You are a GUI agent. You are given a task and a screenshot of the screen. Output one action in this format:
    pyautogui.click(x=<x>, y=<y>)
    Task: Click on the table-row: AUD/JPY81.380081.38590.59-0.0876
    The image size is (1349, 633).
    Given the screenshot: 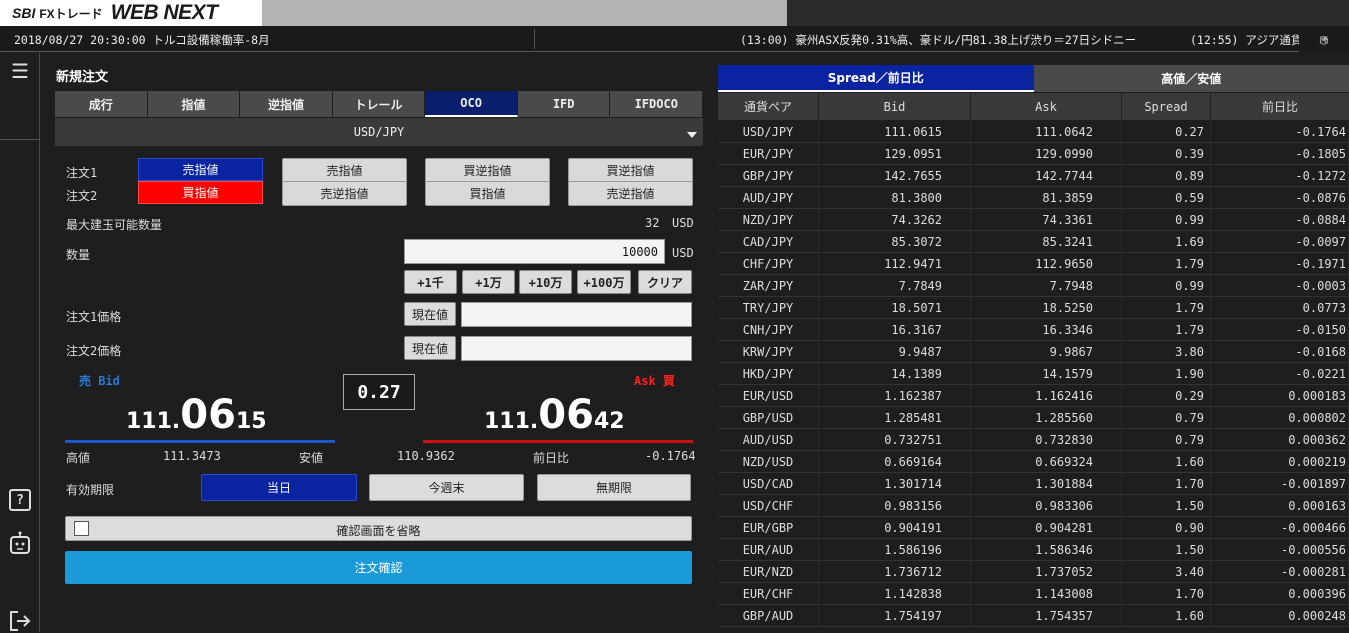 What is the action you would take?
    pyautogui.click(x=1033, y=198)
    